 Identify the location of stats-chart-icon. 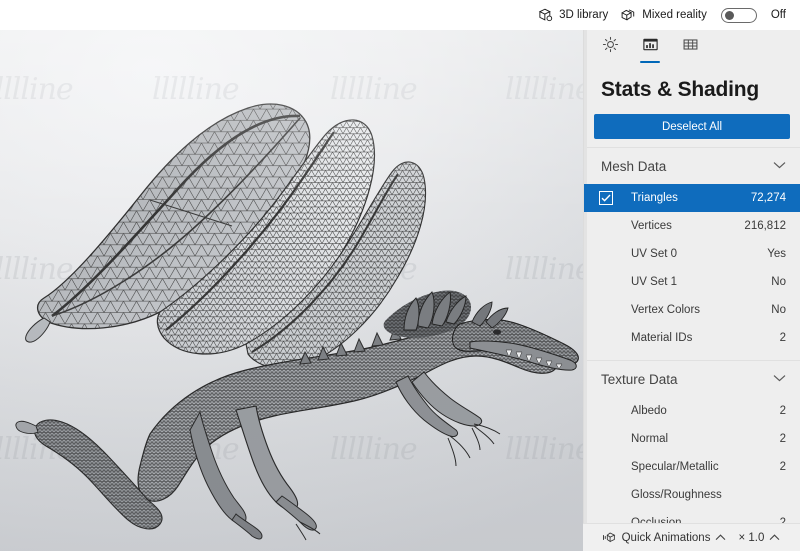
(650, 44).